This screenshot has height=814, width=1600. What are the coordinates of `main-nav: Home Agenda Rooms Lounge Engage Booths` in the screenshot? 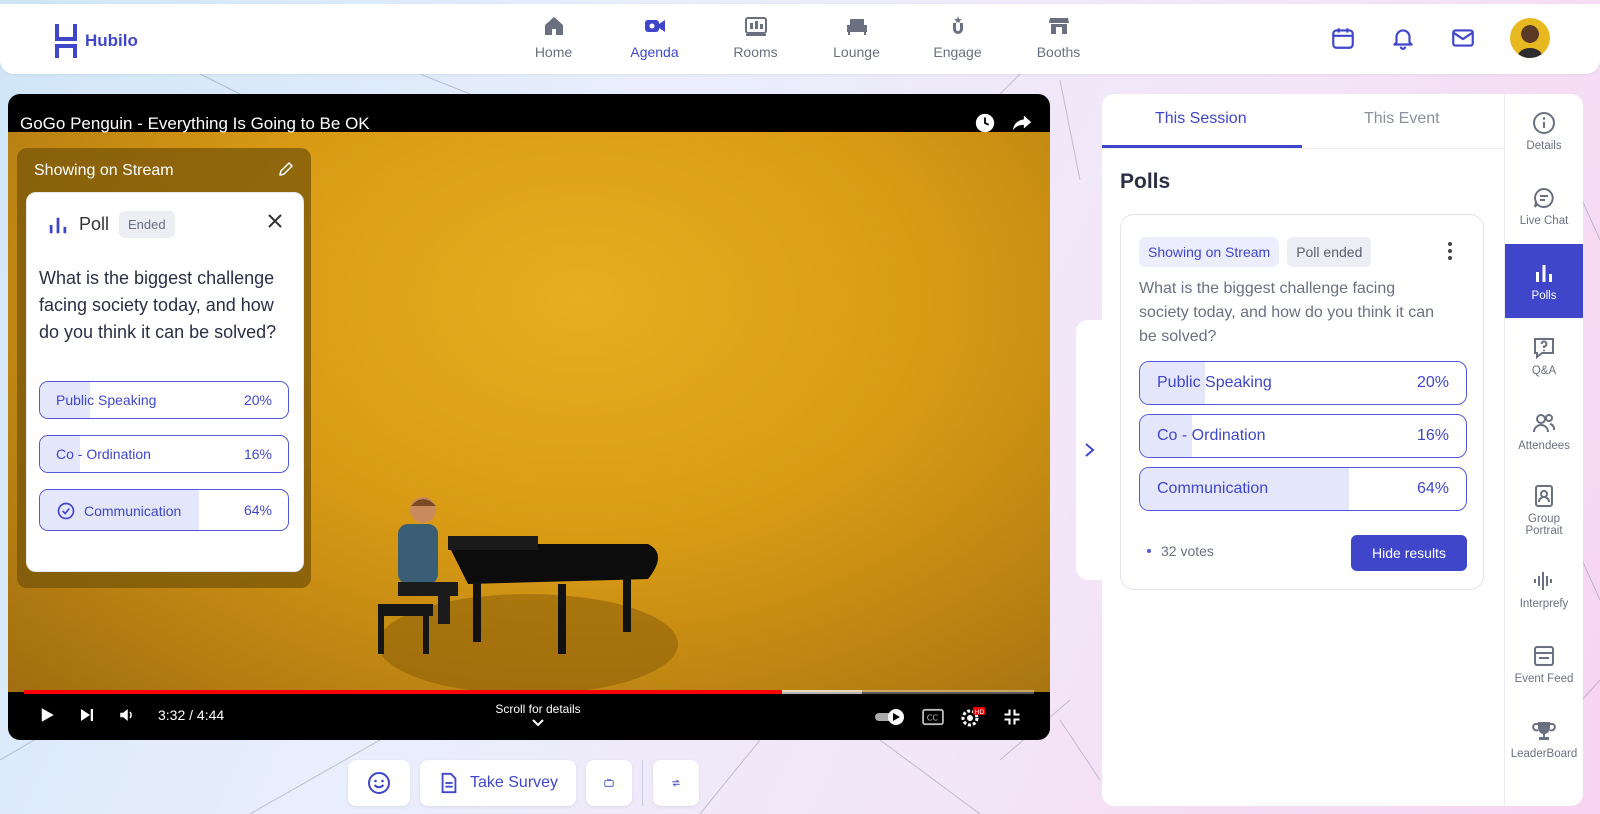 It's located at (806, 37).